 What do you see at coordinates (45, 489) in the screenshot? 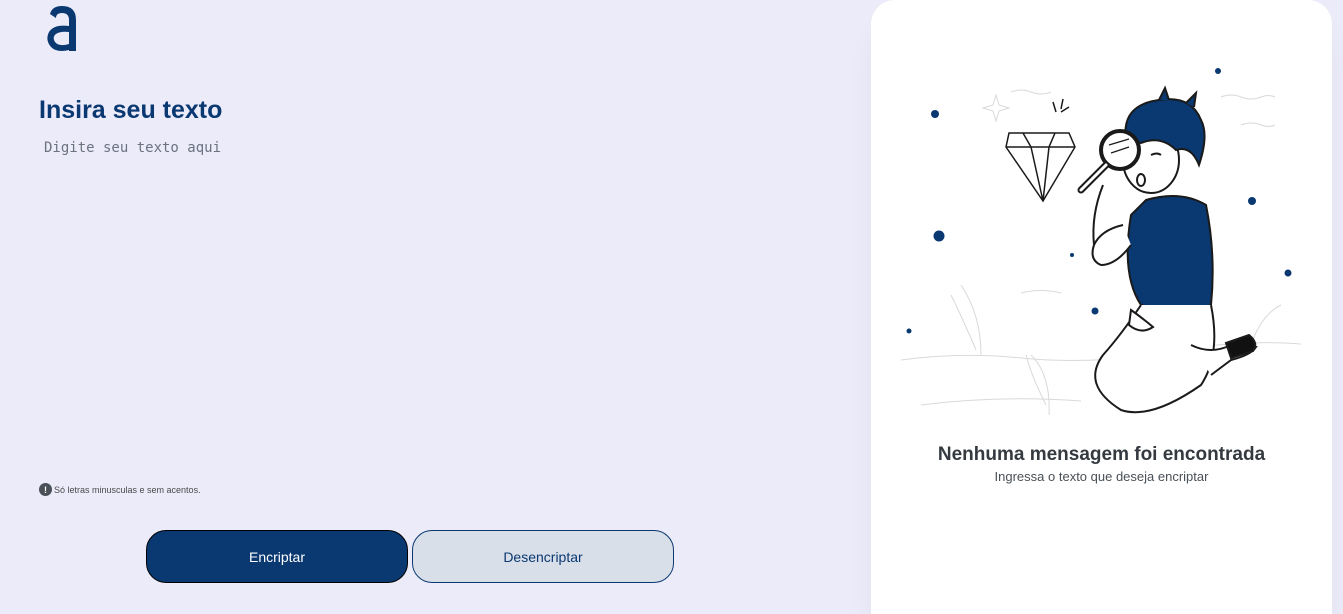
I see `exclamation-circle-icon: !` at bounding box center [45, 489].